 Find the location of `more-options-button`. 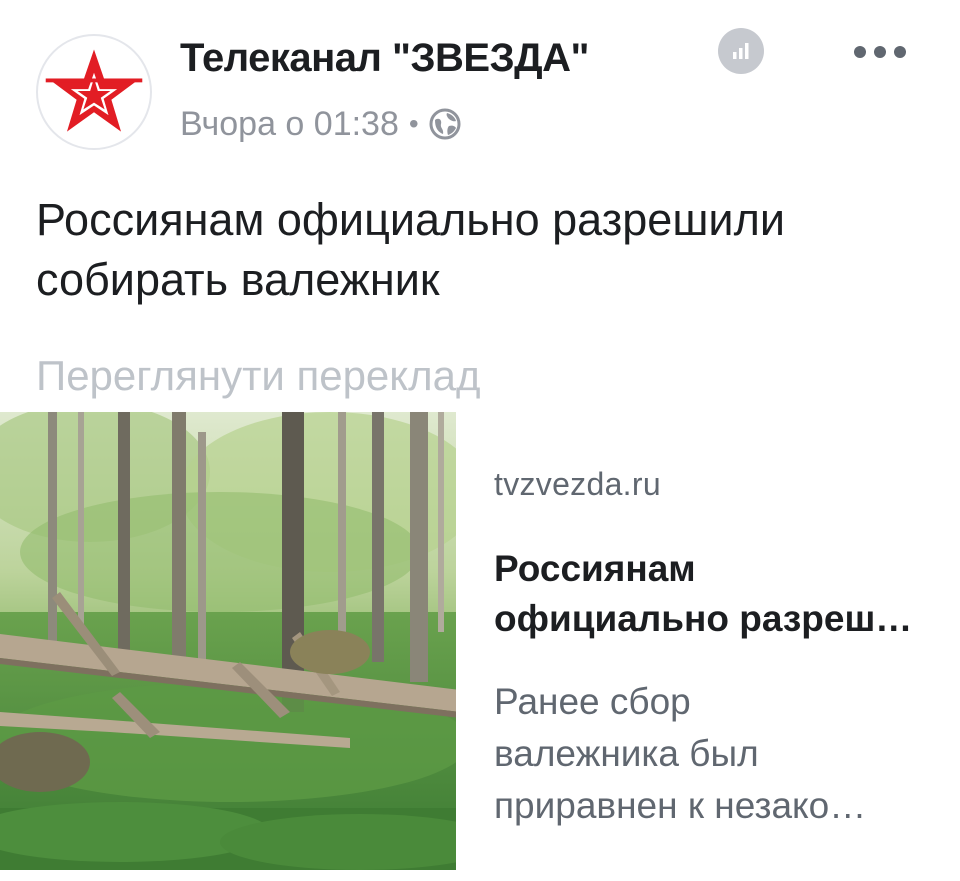

more-options-button is located at coordinates (880, 52).